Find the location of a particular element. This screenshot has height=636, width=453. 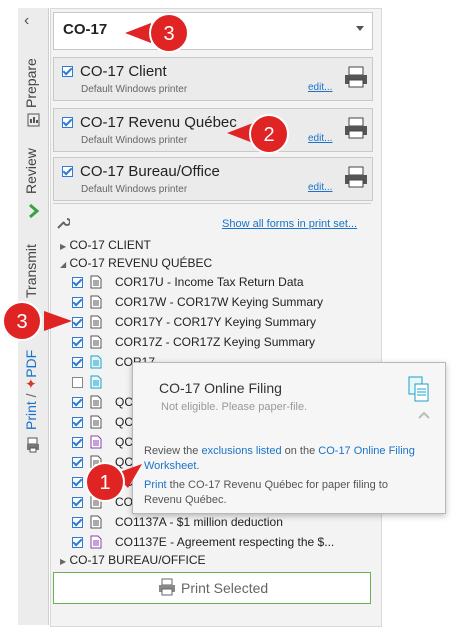

callout-3-top: 3 is located at coordinates (157, 33).